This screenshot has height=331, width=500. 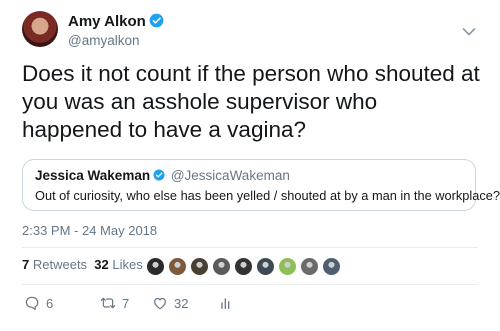 I want to click on quoted-author-name: Jessica Wakeman, so click(x=92, y=175).